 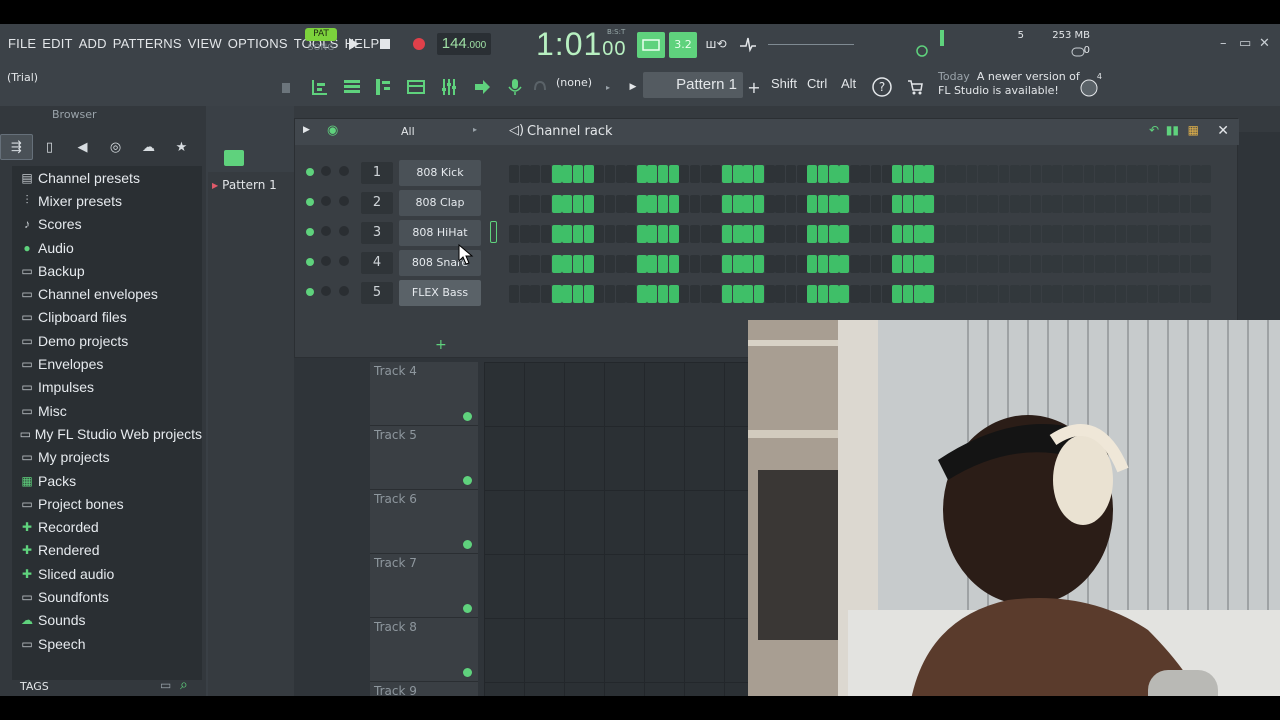 I want to click on online-news-button: 4, so click(x=1089, y=86).